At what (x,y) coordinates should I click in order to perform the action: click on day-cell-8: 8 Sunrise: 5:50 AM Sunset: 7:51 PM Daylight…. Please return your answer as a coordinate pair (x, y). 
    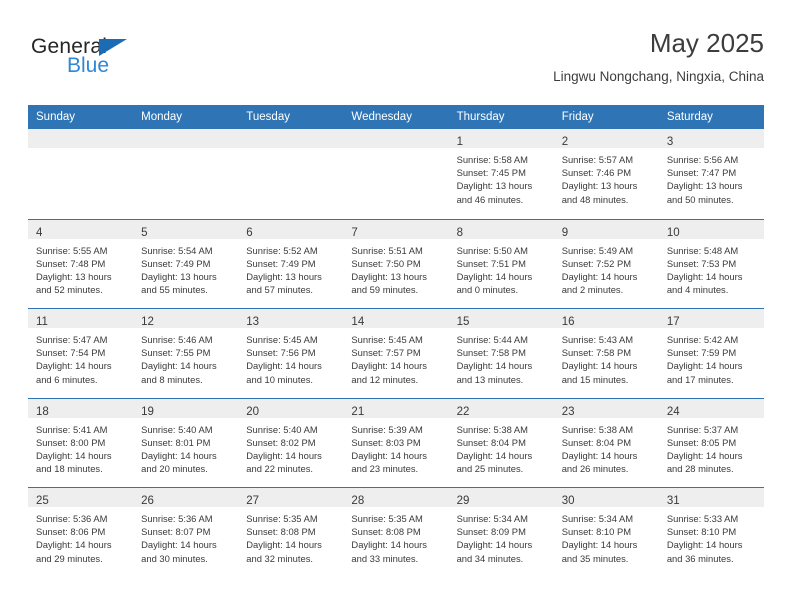
    Looking at the image, I should click on (501, 263).